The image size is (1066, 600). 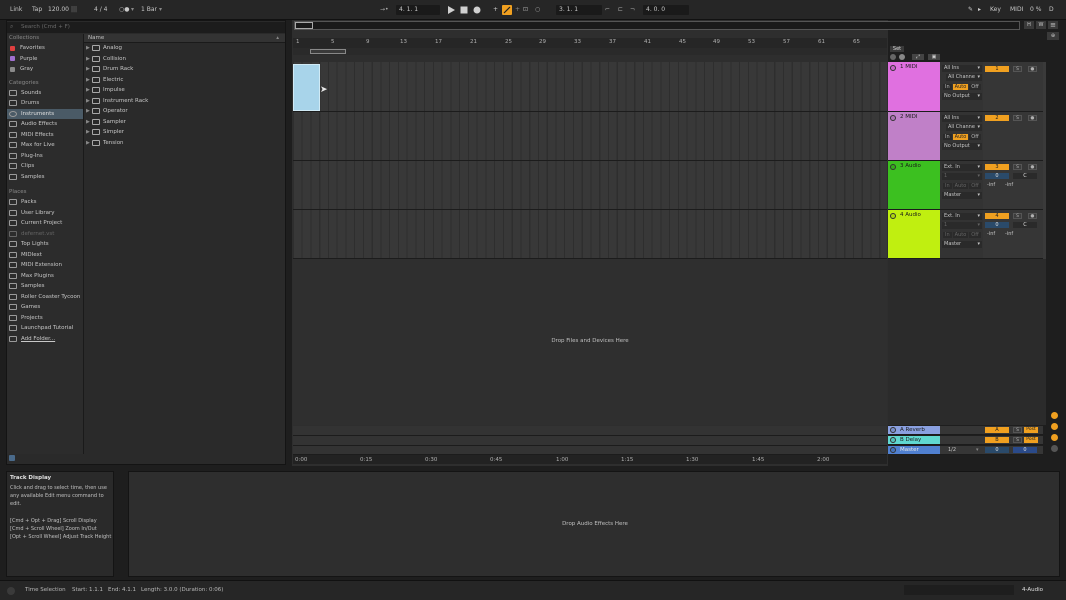 I want to click on browser-item-simpler: ▶ Simpler, so click(x=184, y=132).